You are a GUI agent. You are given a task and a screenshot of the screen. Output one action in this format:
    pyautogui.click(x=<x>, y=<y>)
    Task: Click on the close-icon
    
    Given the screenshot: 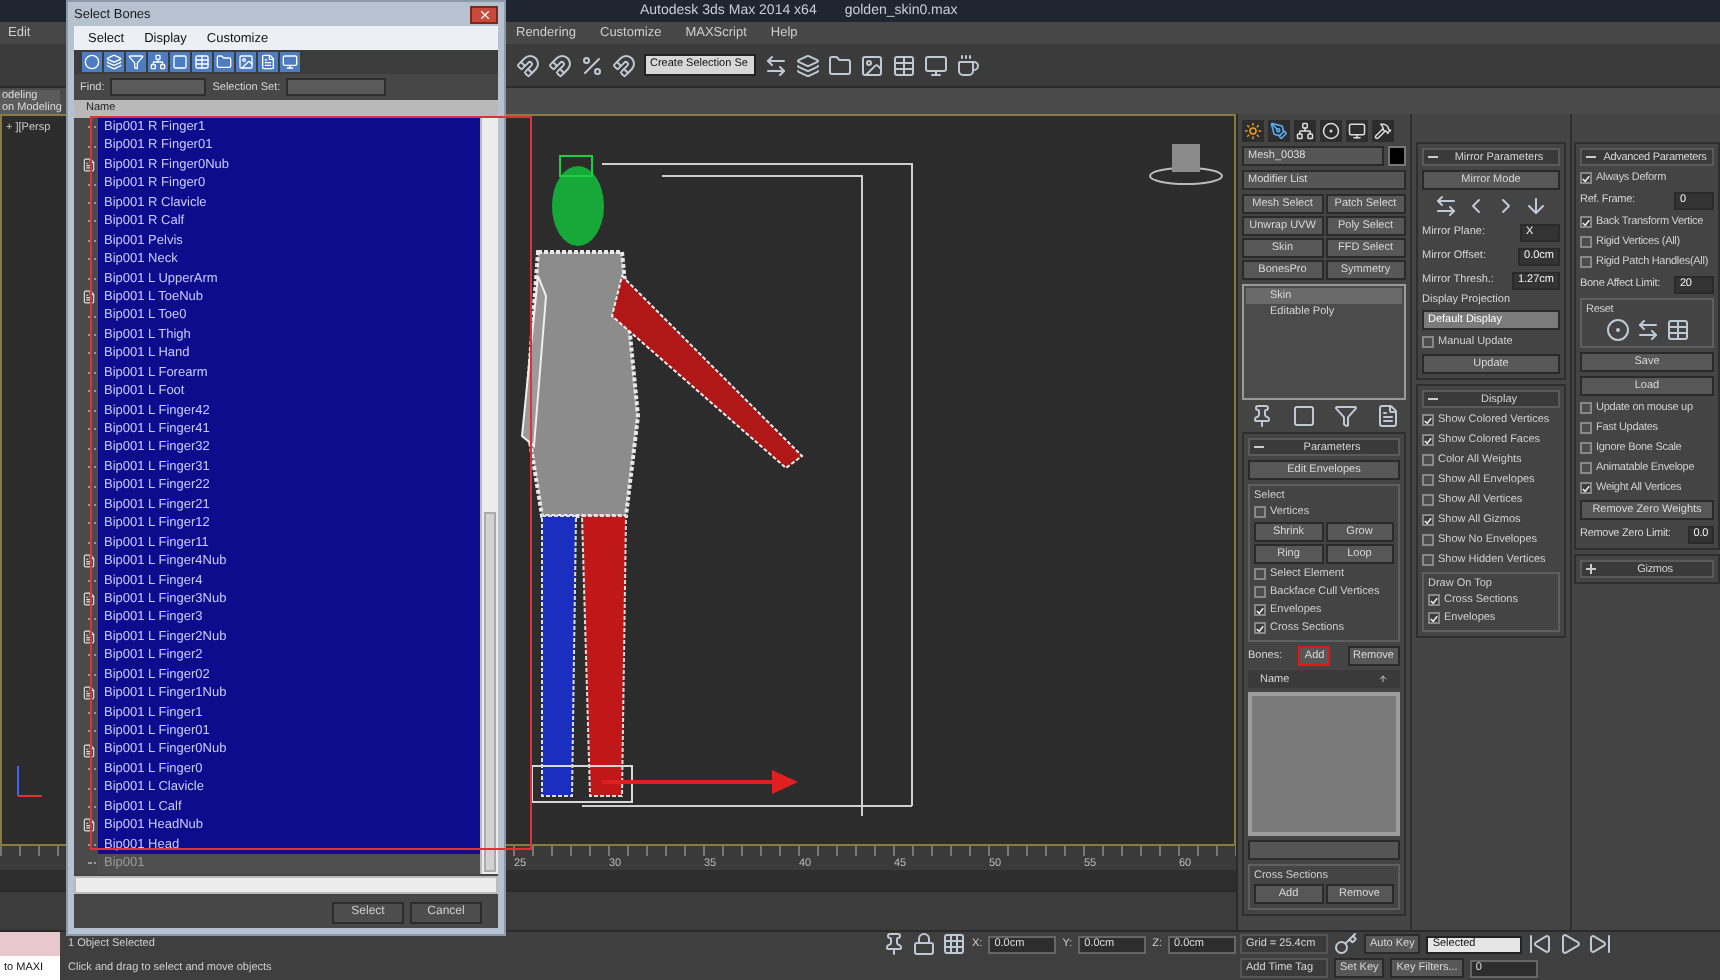 What is the action you would take?
    pyautogui.click(x=484, y=14)
    